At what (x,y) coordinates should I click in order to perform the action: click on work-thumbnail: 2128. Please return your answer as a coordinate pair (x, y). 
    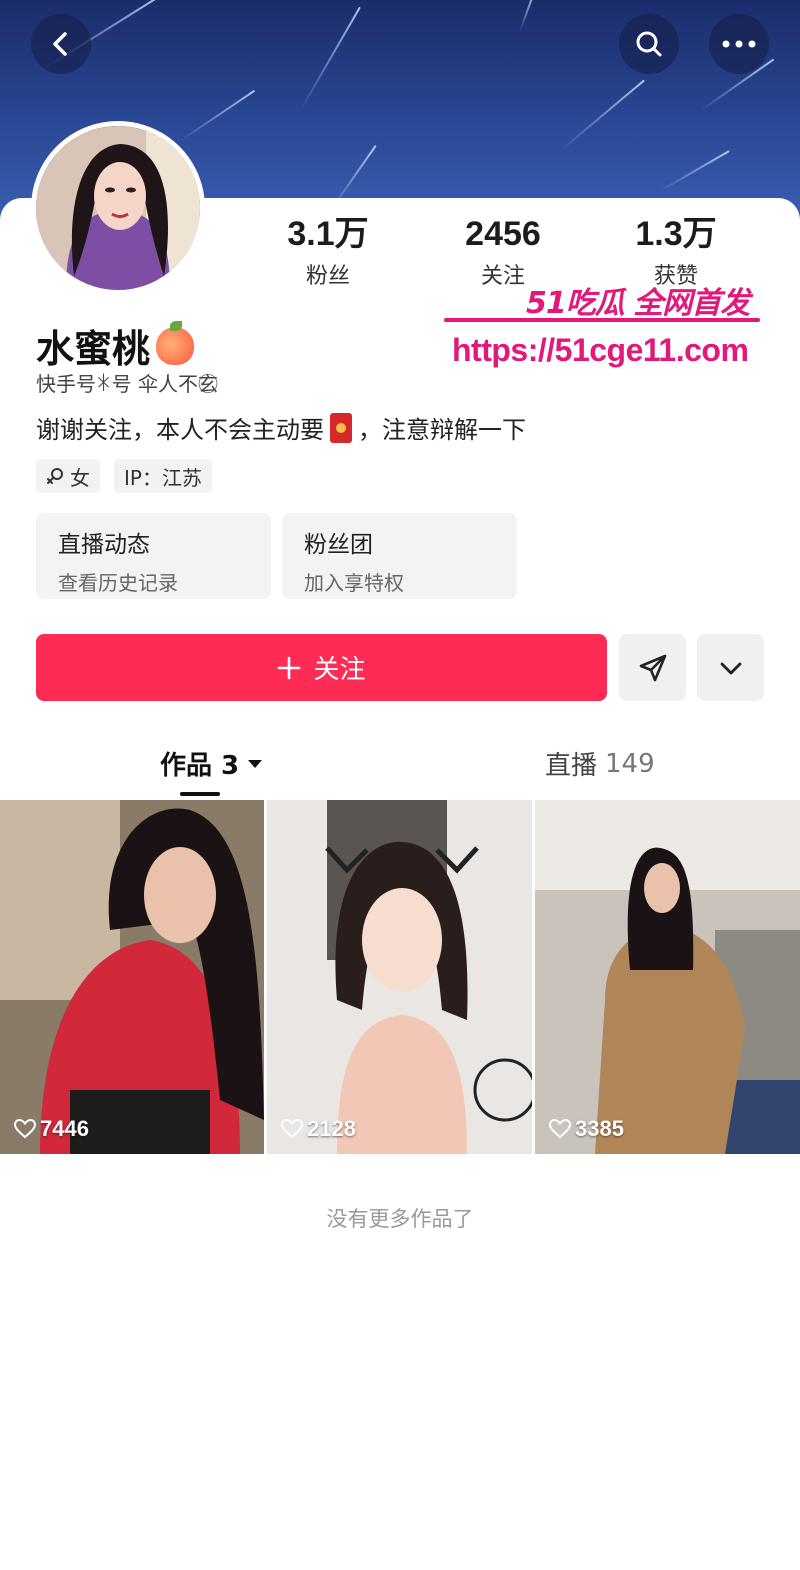
    Looking at the image, I should click on (399, 977).